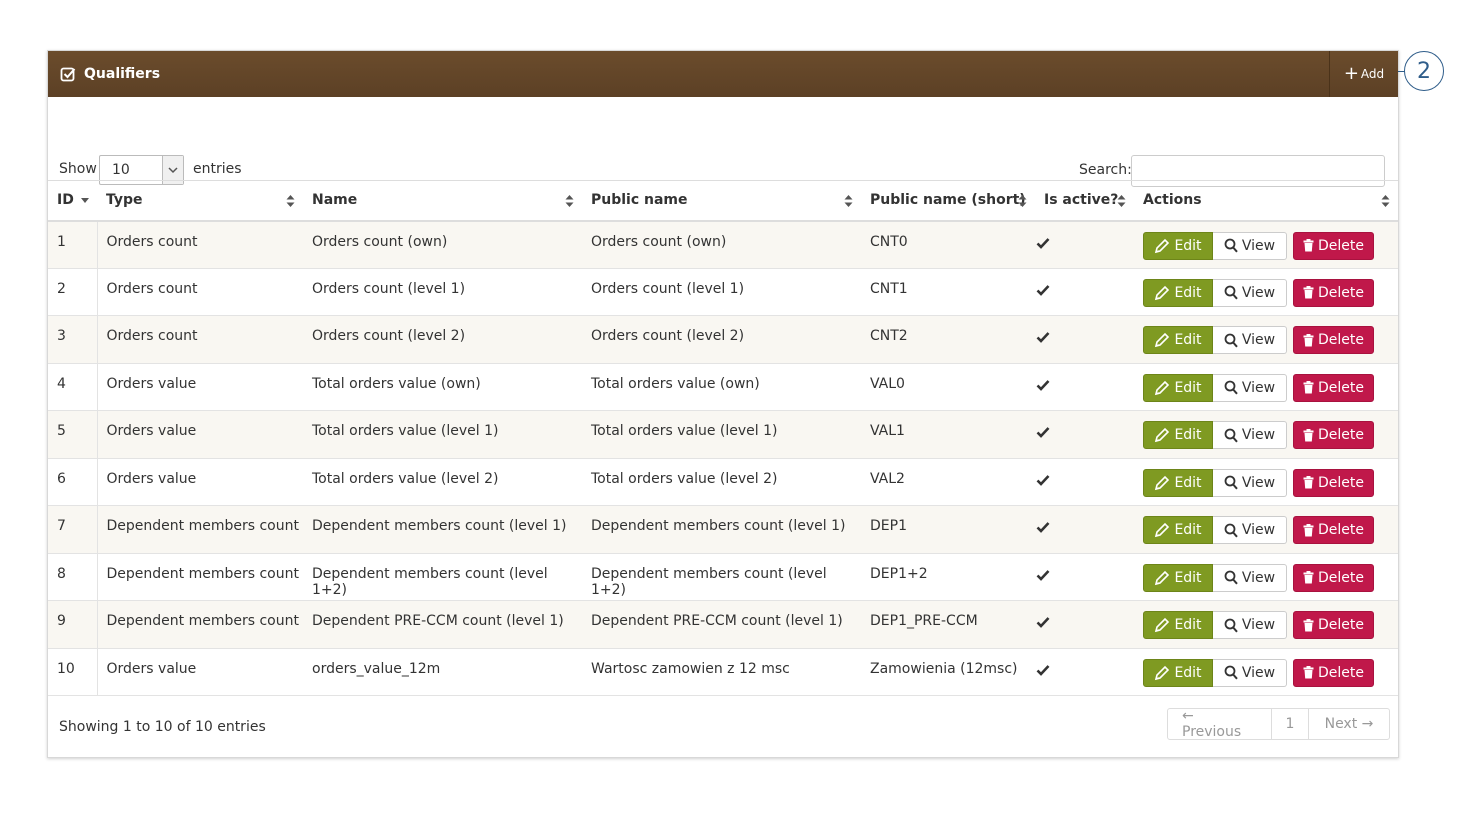 The width and height of the screenshot is (1463, 815). What do you see at coordinates (439, 526) in the screenshot?
I see `cell-name: Dependent members count (level 1)` at bounding box center [439, 526].